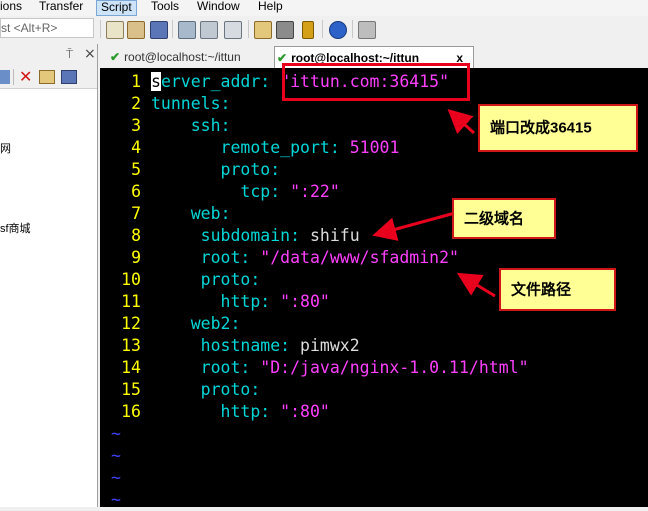 This screenshot has height=511, width=648. What do you see at coordinates (115, 30) in the screenshot?
I see `copy-icon` at bounding box center [115, 30].